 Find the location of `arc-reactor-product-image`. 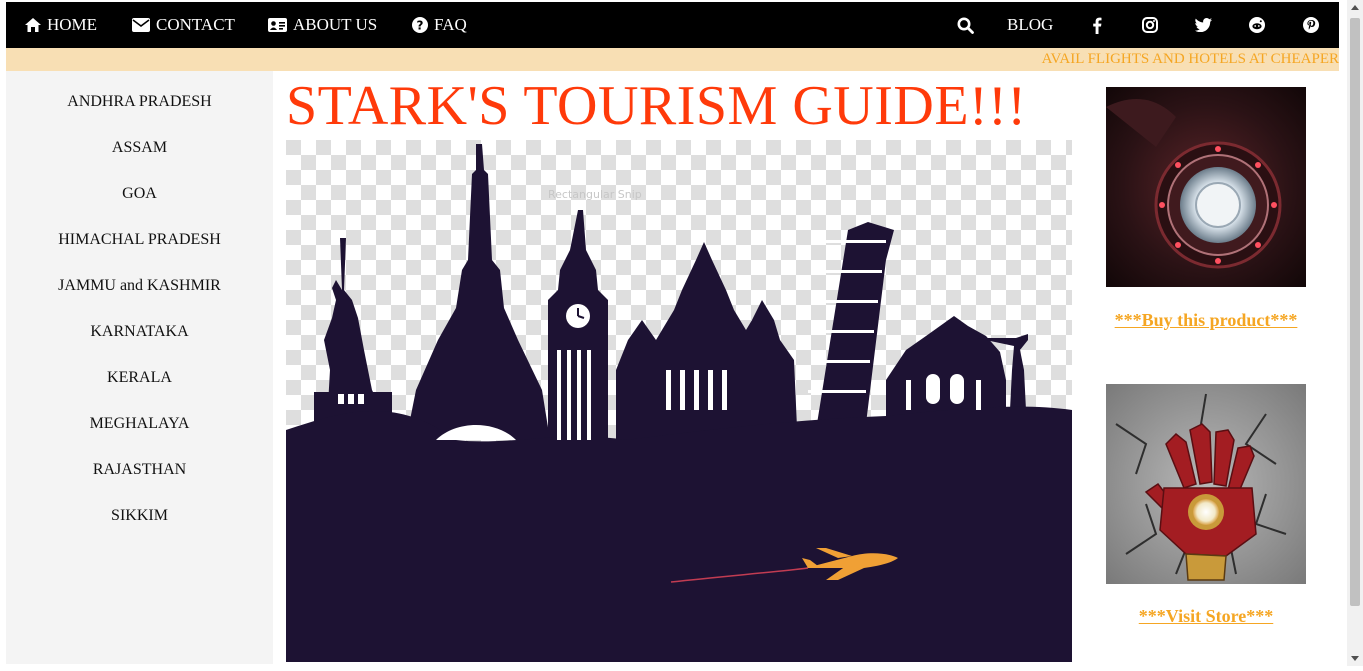

arc-reactor-product-image is located at coordinates (1206, 187).